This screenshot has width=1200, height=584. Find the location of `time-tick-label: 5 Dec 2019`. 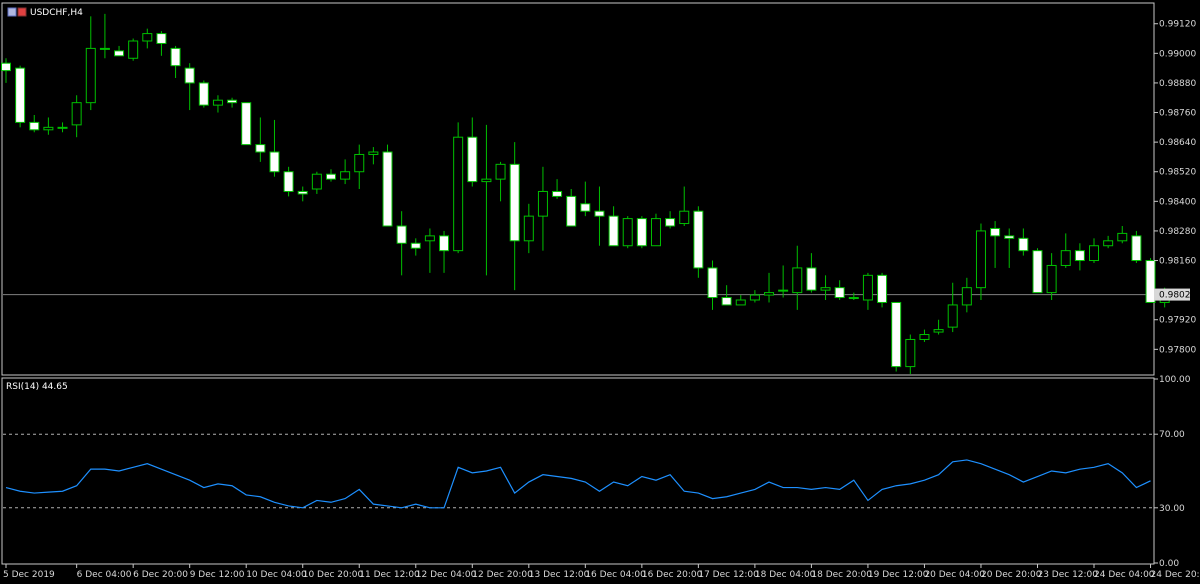

time-tick-label: 5 Dec 2019 is located at coordinates (29, 575).